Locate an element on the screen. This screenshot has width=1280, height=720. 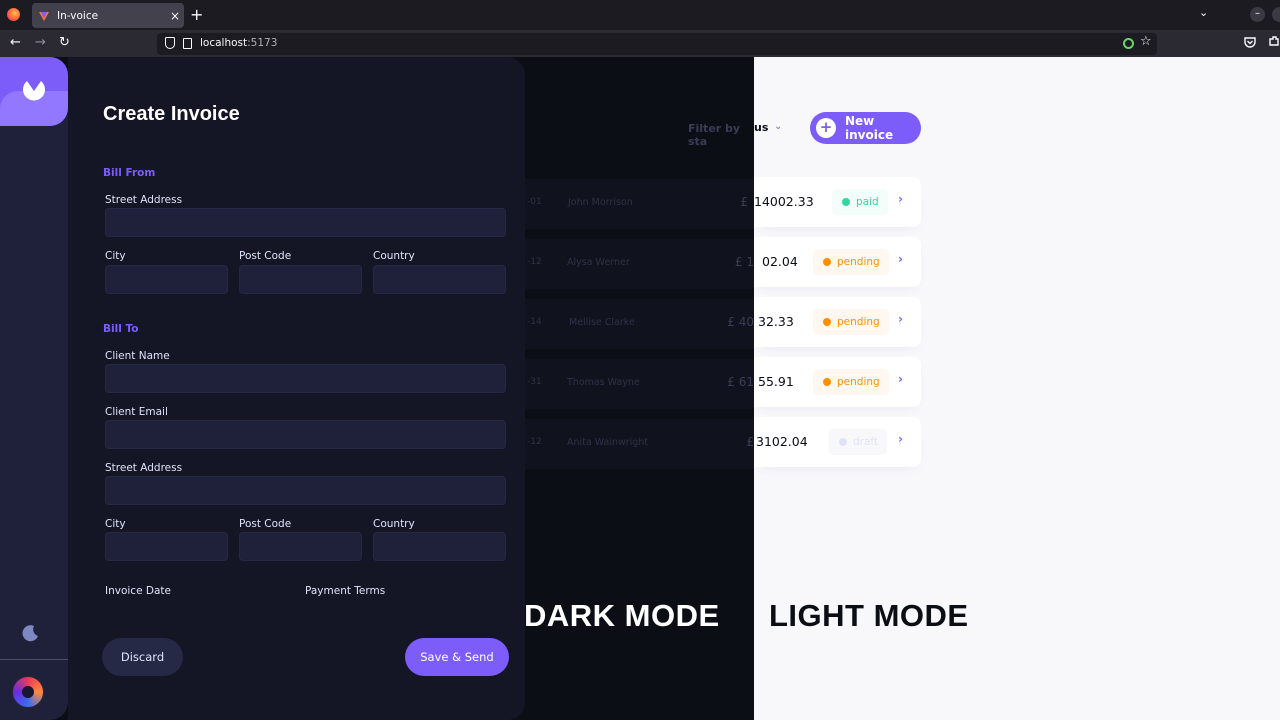
bill-to-city-label: City is located at coordinates (115, 524).